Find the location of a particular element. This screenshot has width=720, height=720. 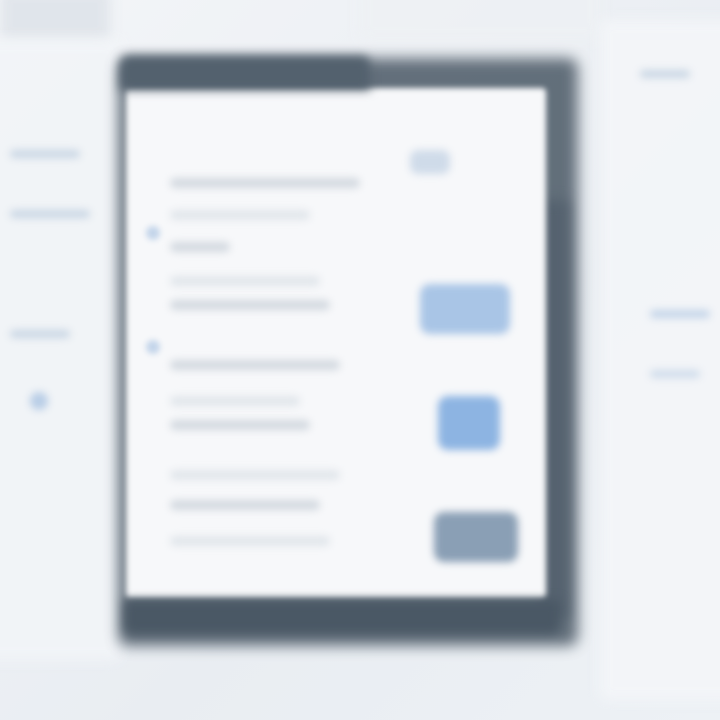

status-chip is located at coordinates (430, 162).